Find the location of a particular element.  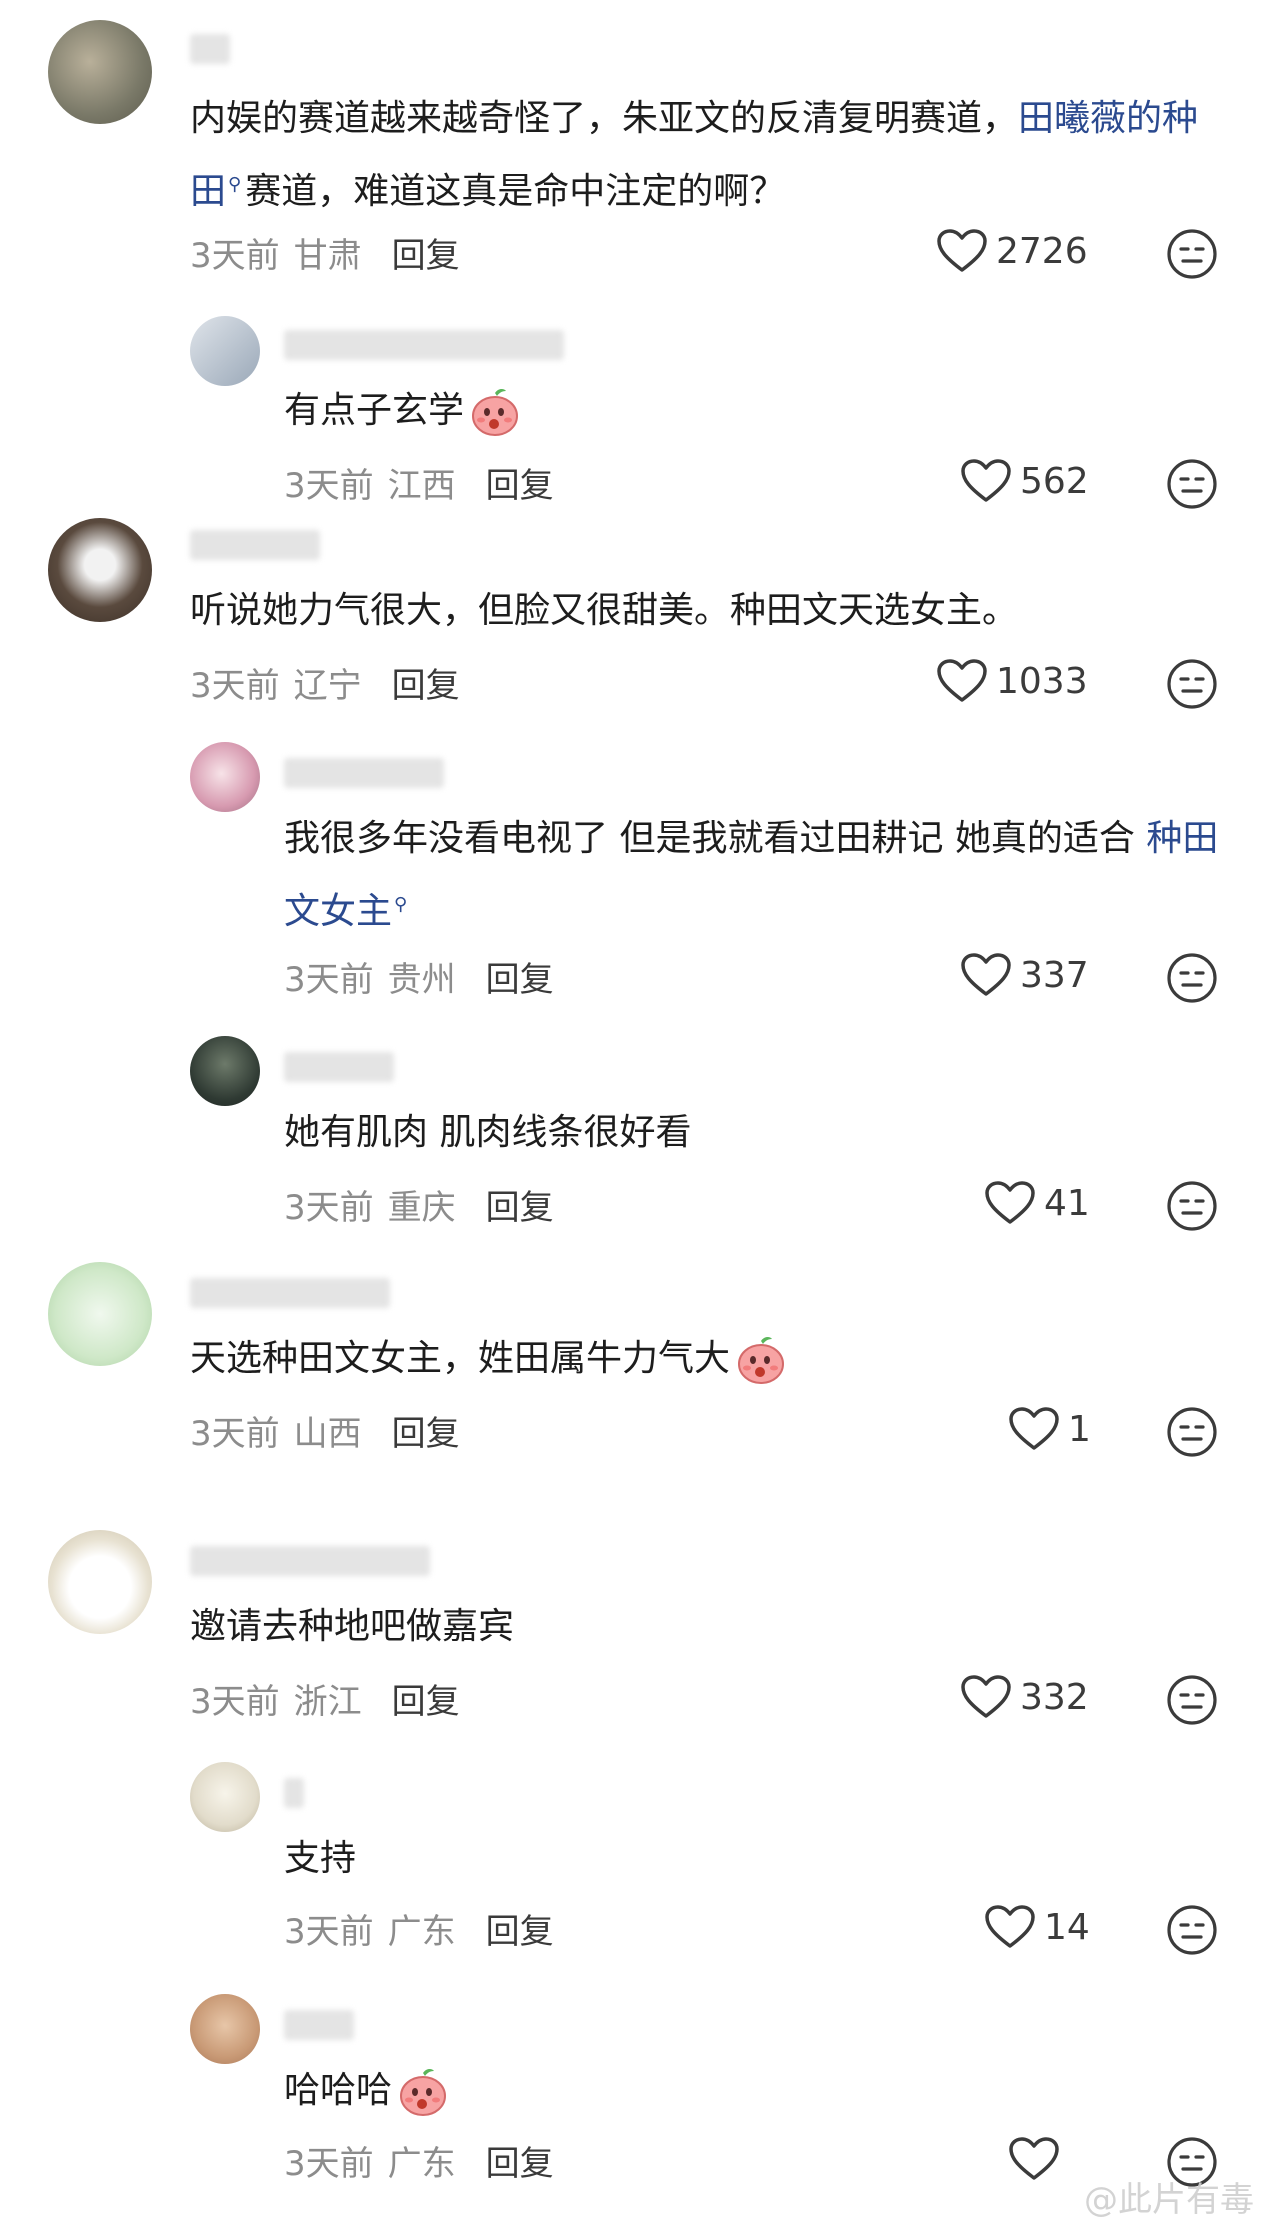

like-count: 41 is located at coordinates (1067, 1203).